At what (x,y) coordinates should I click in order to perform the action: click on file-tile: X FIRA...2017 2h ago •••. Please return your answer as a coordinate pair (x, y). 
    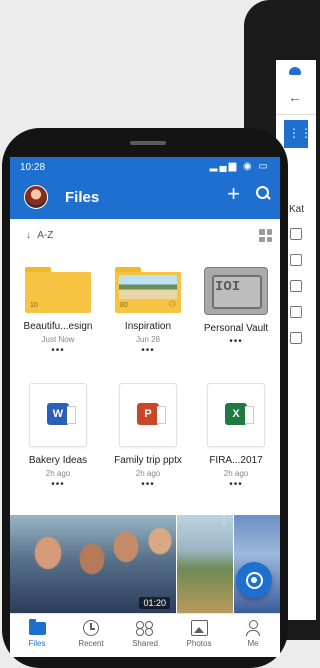
    Looking at the image, I should click on (236, 436).